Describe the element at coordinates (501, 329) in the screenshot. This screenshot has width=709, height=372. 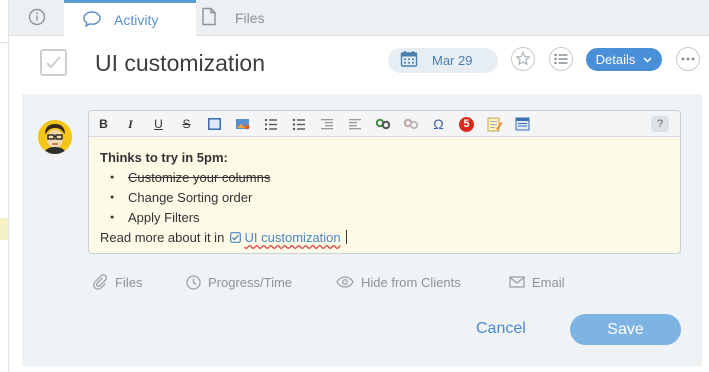
I see `cancel-button: Cancel` at that location.